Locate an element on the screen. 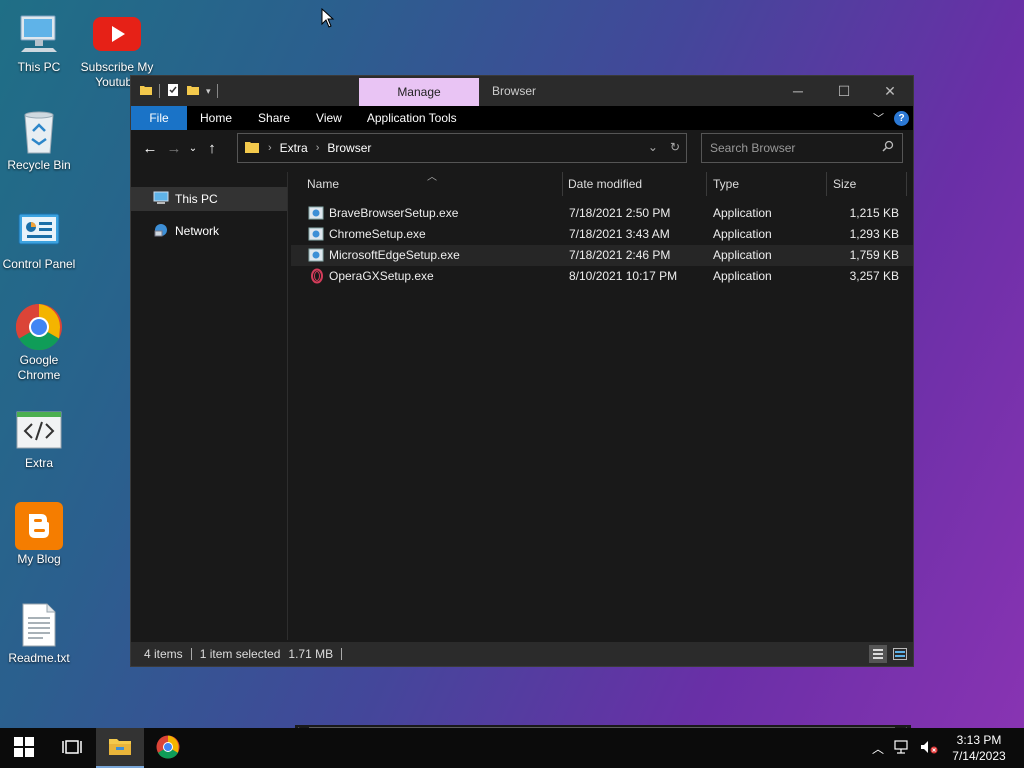 The width and height of the screenshot is (1024, 768). tab-home: Home is located at coordinates (216, 118).